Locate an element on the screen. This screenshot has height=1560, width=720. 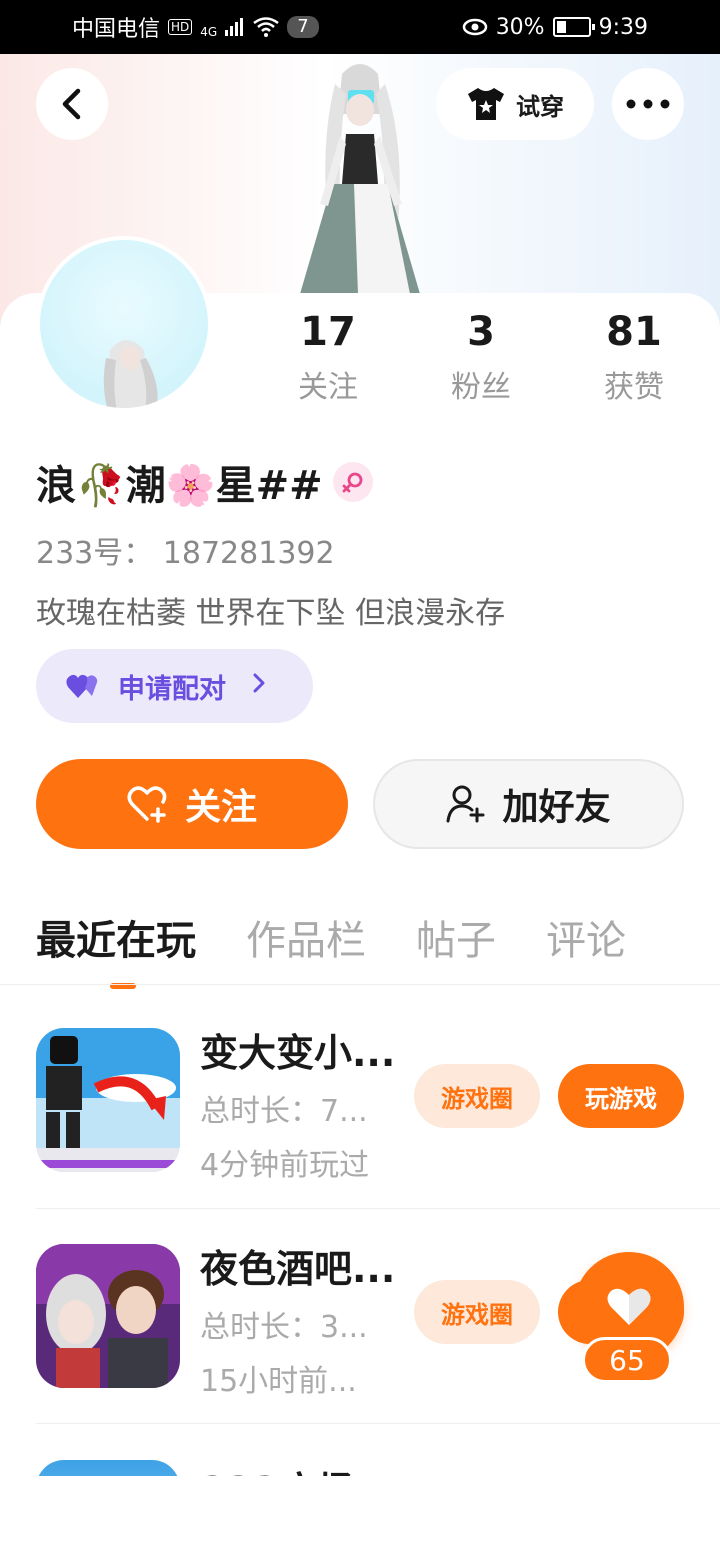
stat-likes: 81 获赞 is located at coordinates (634, 359).